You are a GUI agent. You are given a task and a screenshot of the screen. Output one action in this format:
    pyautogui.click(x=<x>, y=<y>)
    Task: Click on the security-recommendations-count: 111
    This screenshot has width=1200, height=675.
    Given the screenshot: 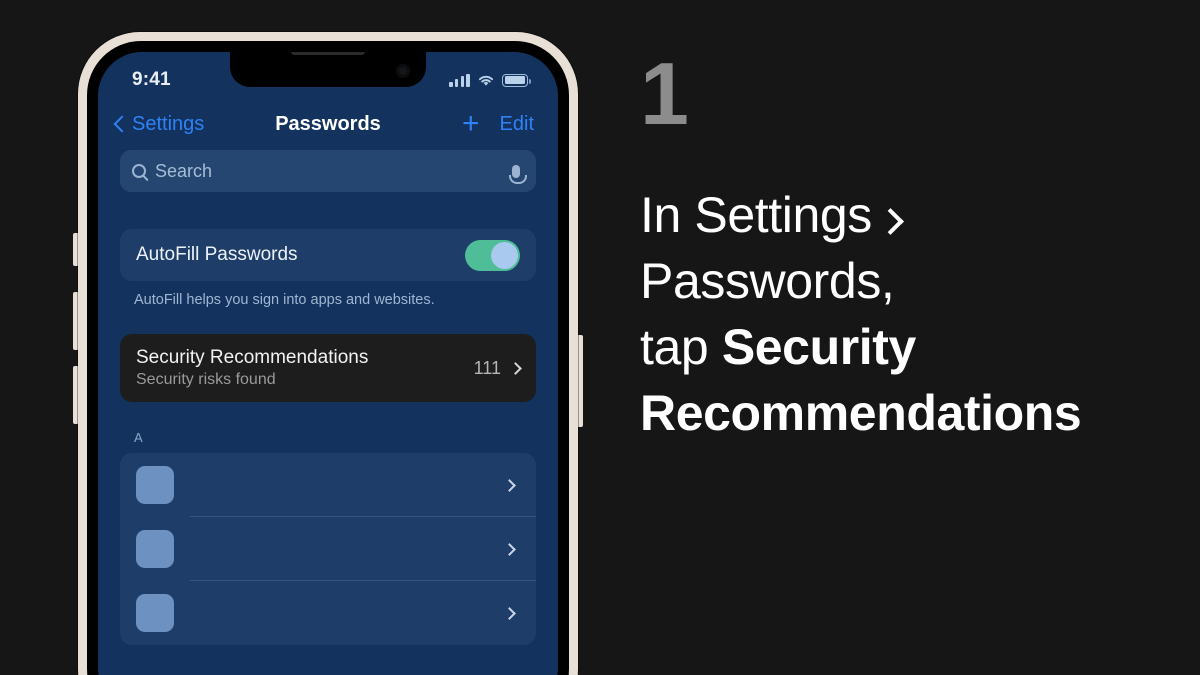 What is the action you would take?
    pyautogui.click(x=487, y=367)
    